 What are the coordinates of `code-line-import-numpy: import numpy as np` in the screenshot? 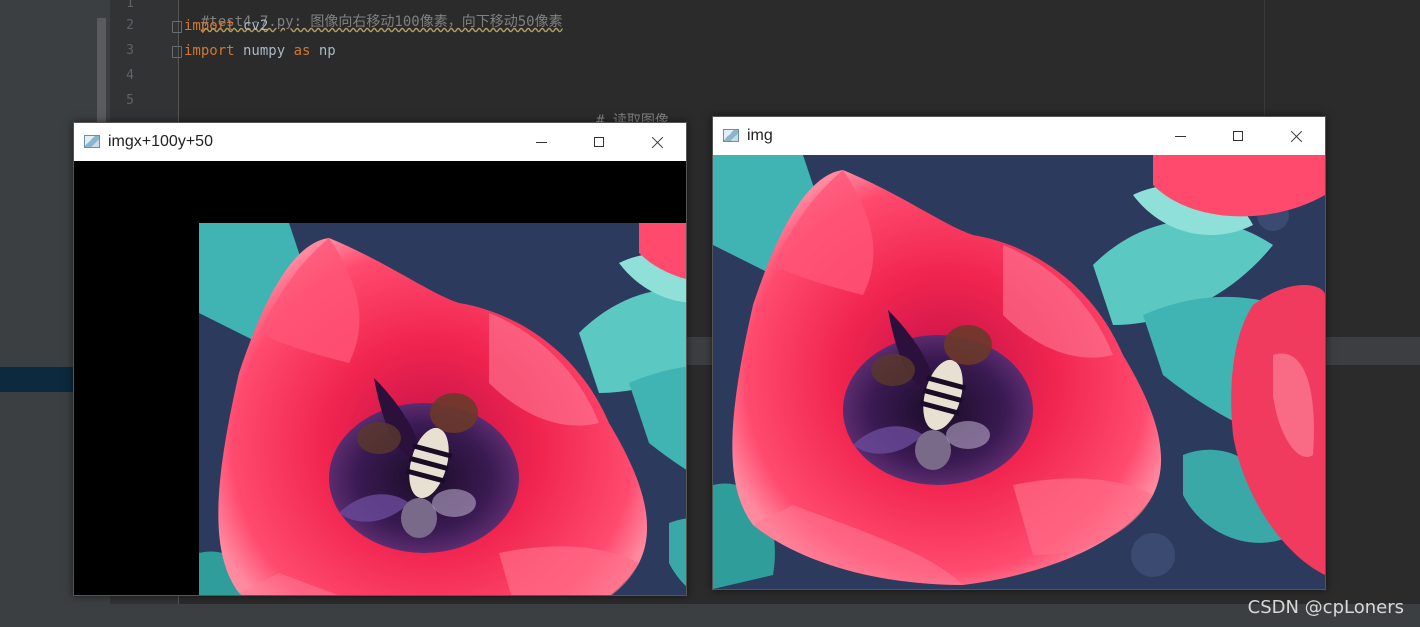 It's located at (260, 51).